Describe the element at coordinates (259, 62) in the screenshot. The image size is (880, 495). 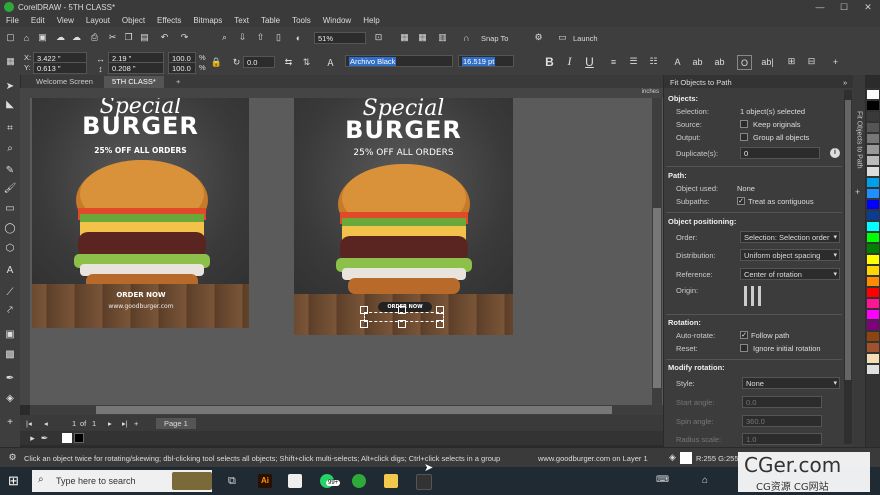
I see `rotation-angle-field: 0.0` at that location.